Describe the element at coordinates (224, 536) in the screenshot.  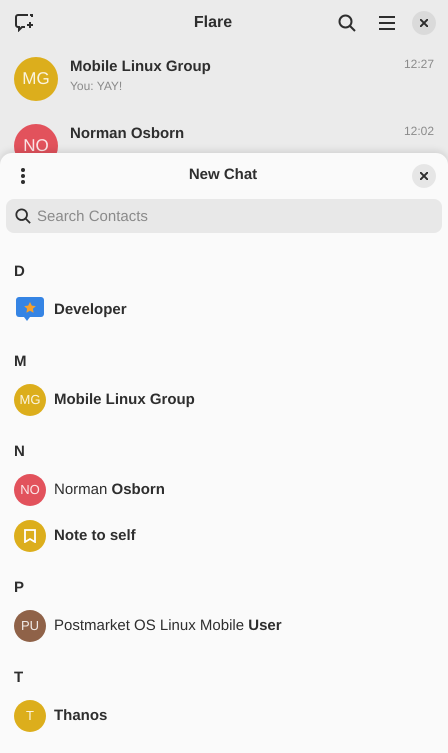
I see `contact-row: Note to self` at that location.